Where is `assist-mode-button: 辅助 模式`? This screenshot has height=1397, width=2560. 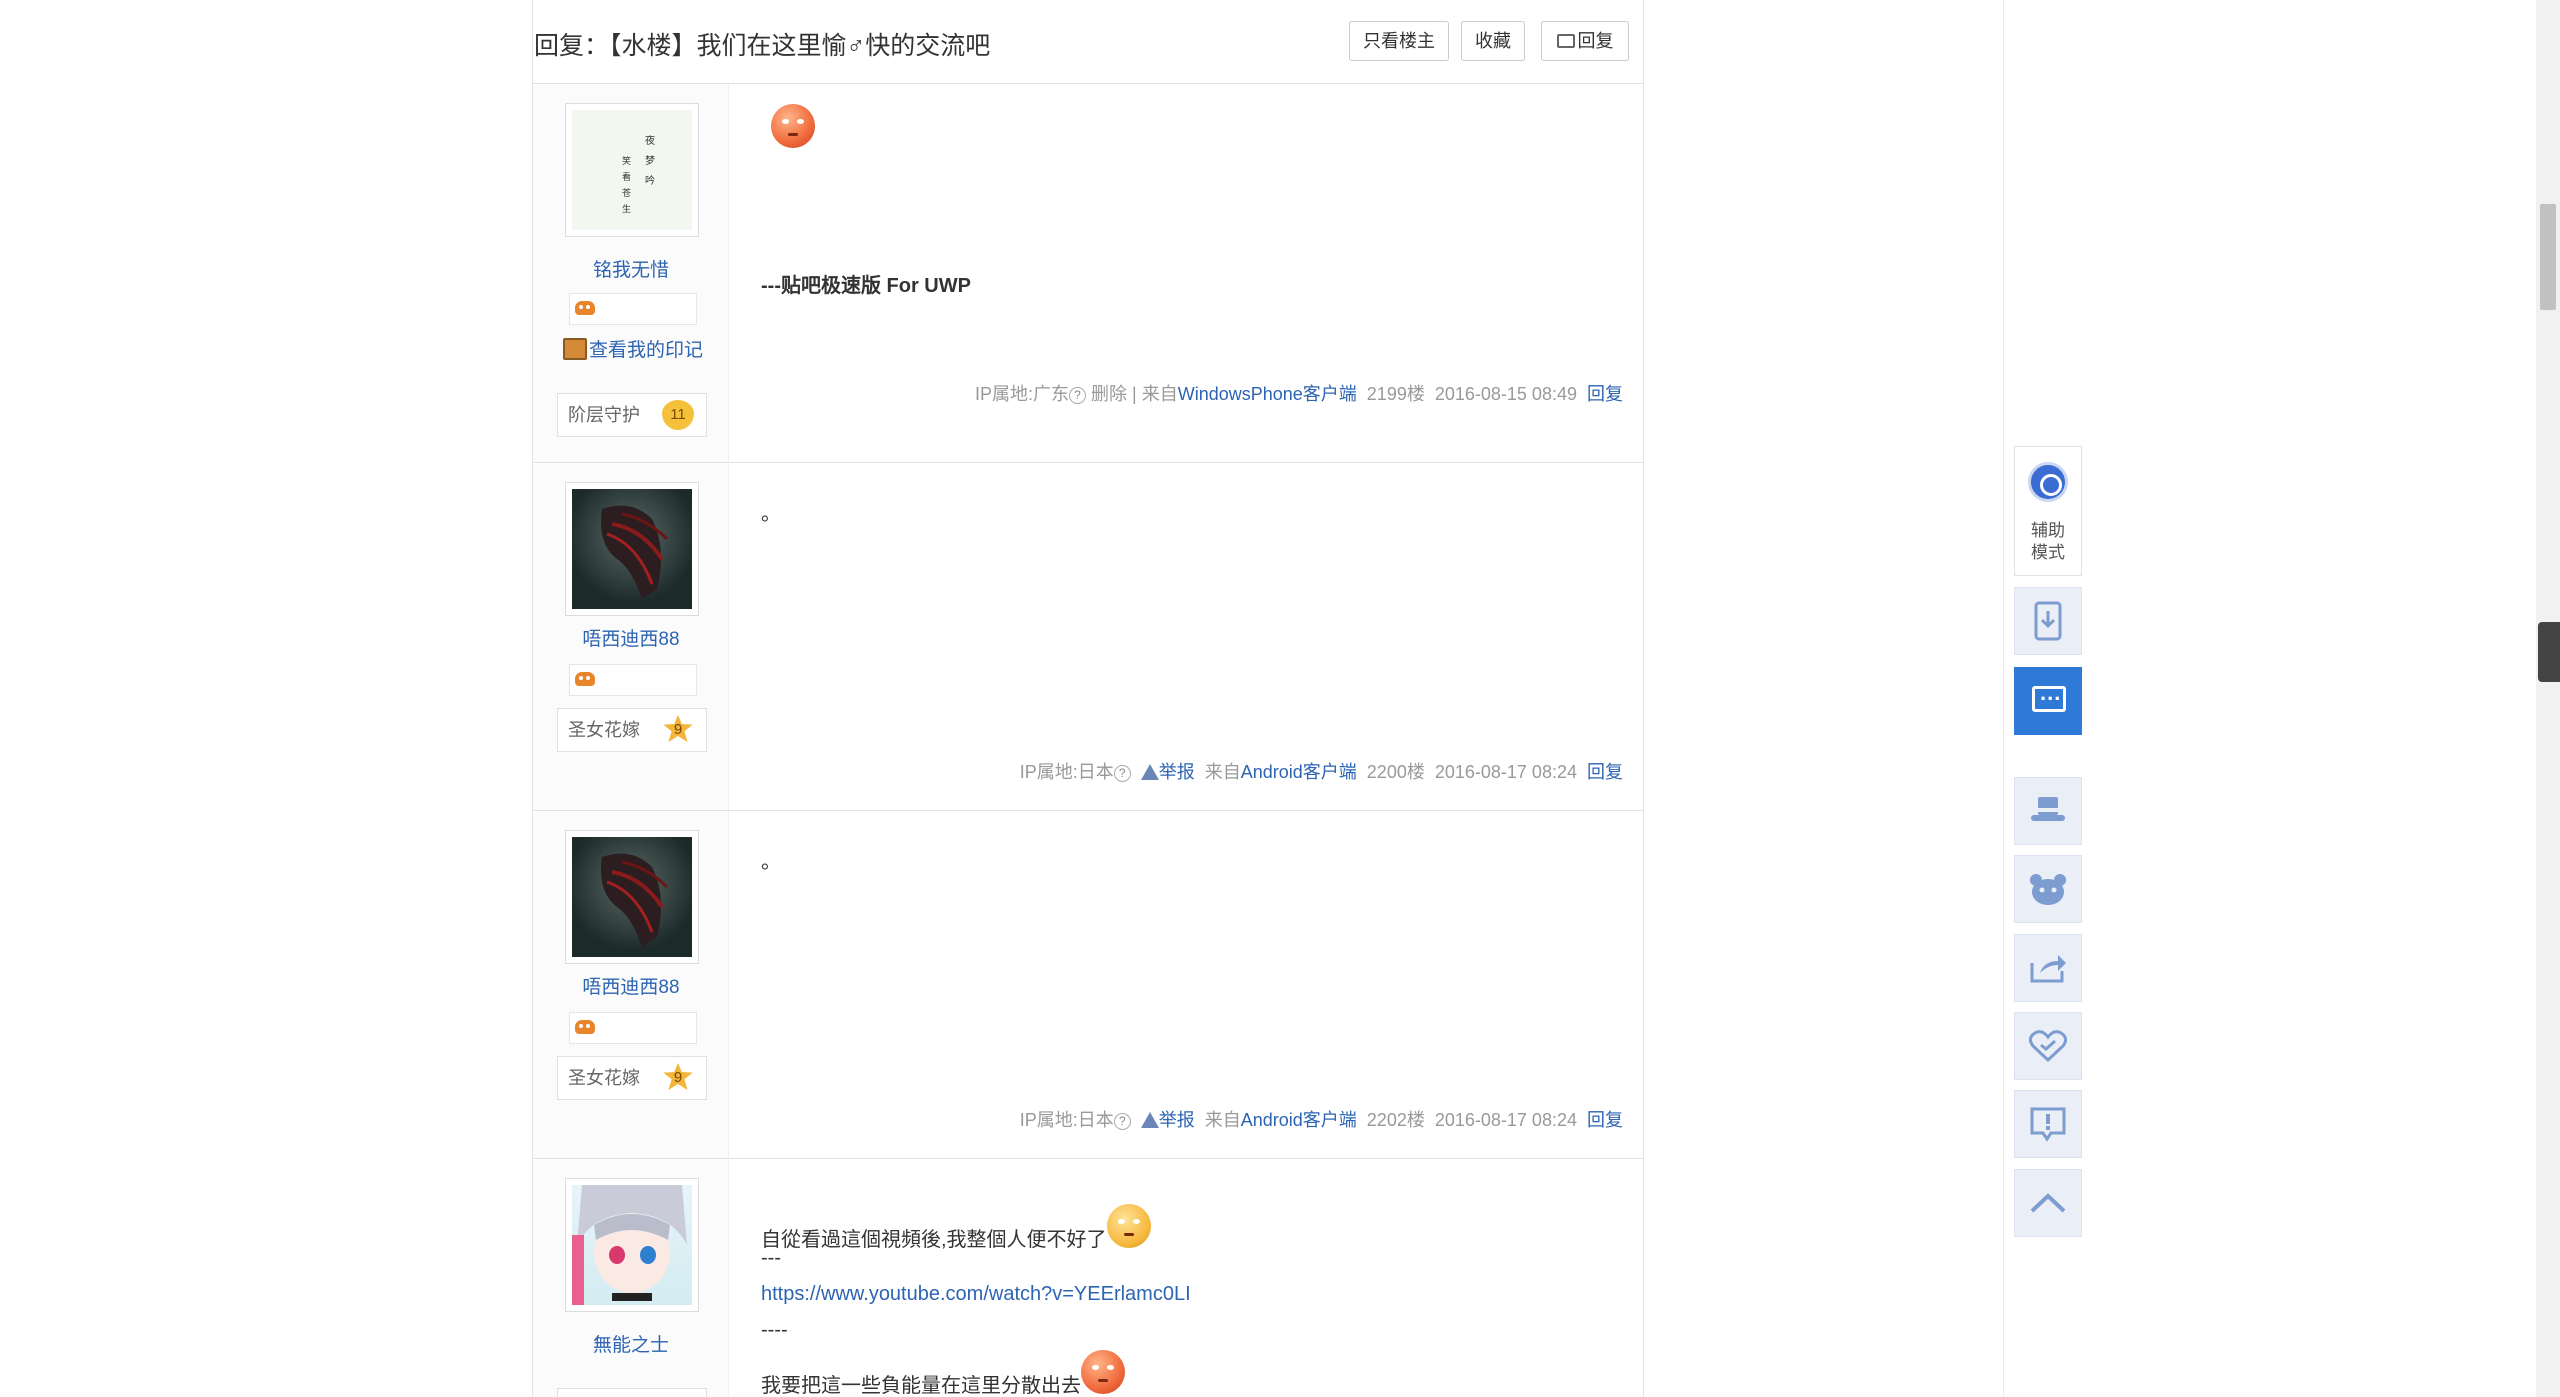
assist-mode-button: 辅助 模式 is located at coordinates (2048, 511).